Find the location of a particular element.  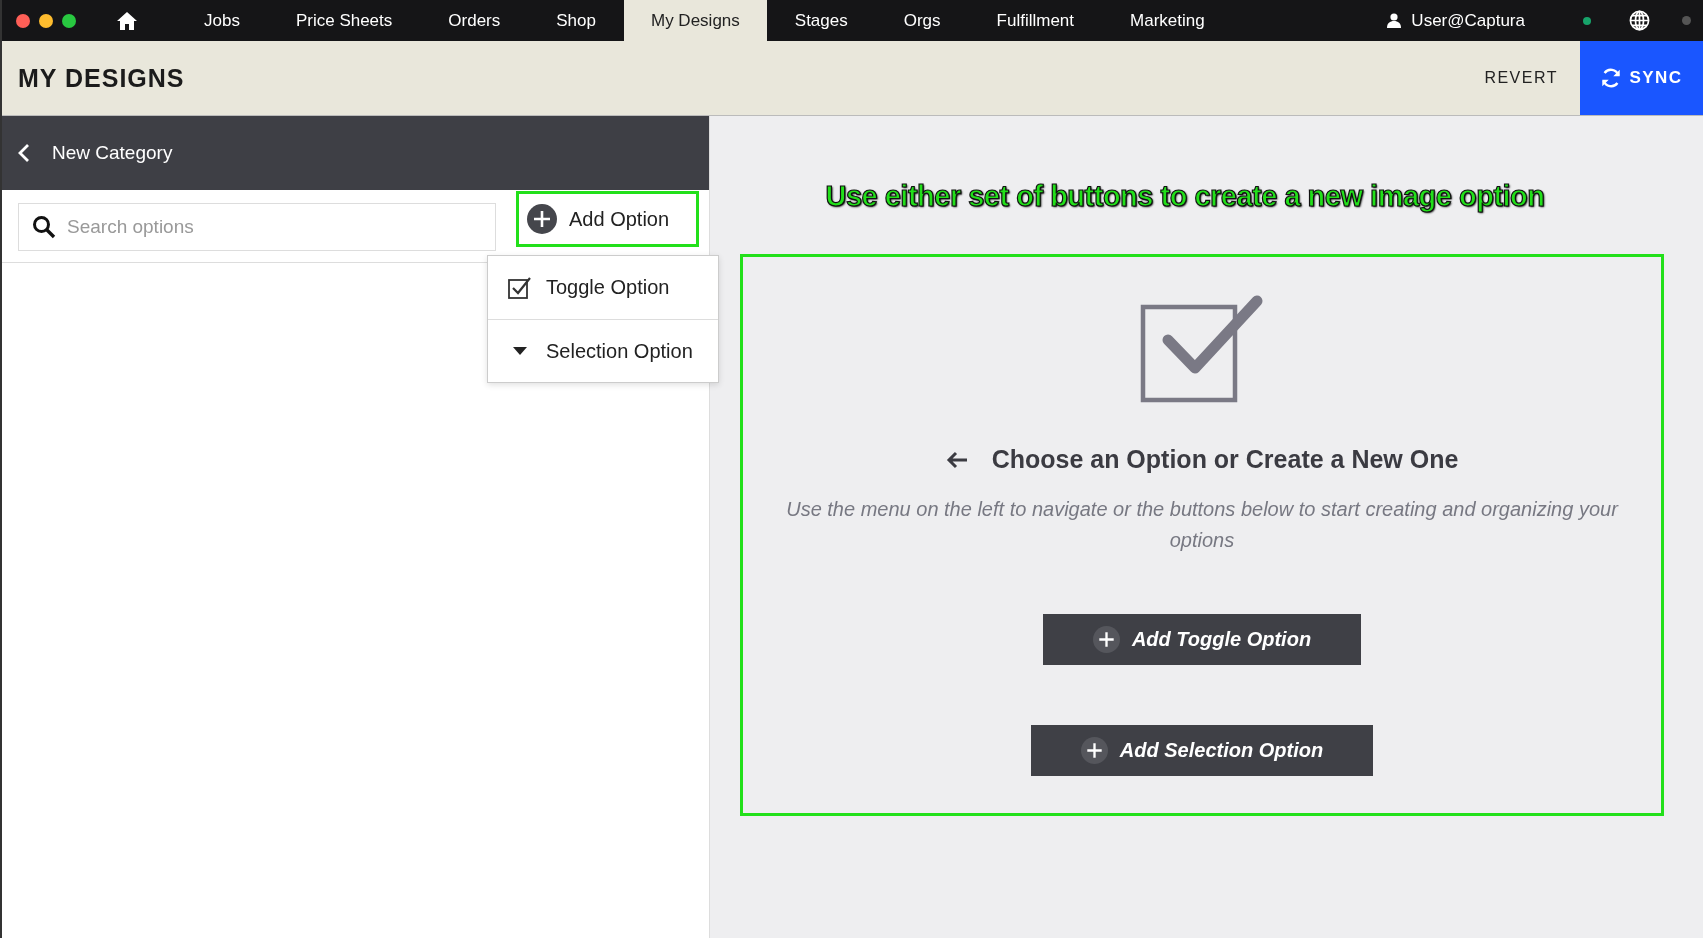

menu-item: Selection Option is located at coordinates (603, 350).